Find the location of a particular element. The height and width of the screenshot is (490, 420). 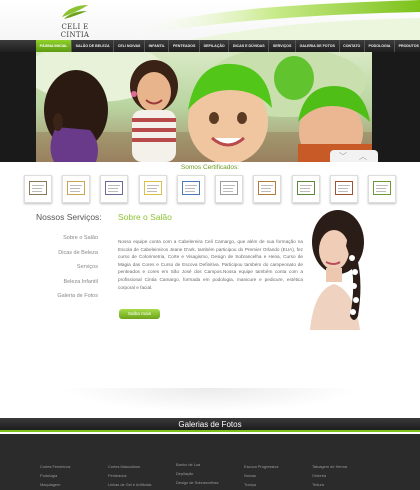

banner-prev-icon: ﹀ is located at coordinates (343, 156).